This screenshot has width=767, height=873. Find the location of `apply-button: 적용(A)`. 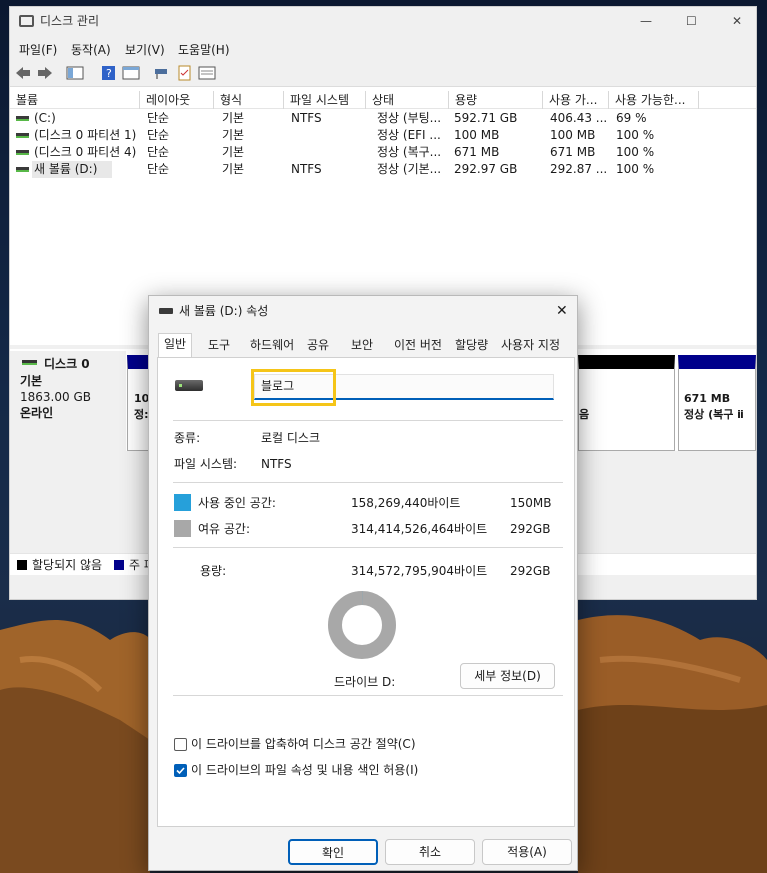

apply-button: 적용(A) is located at coordinates (527, 852).